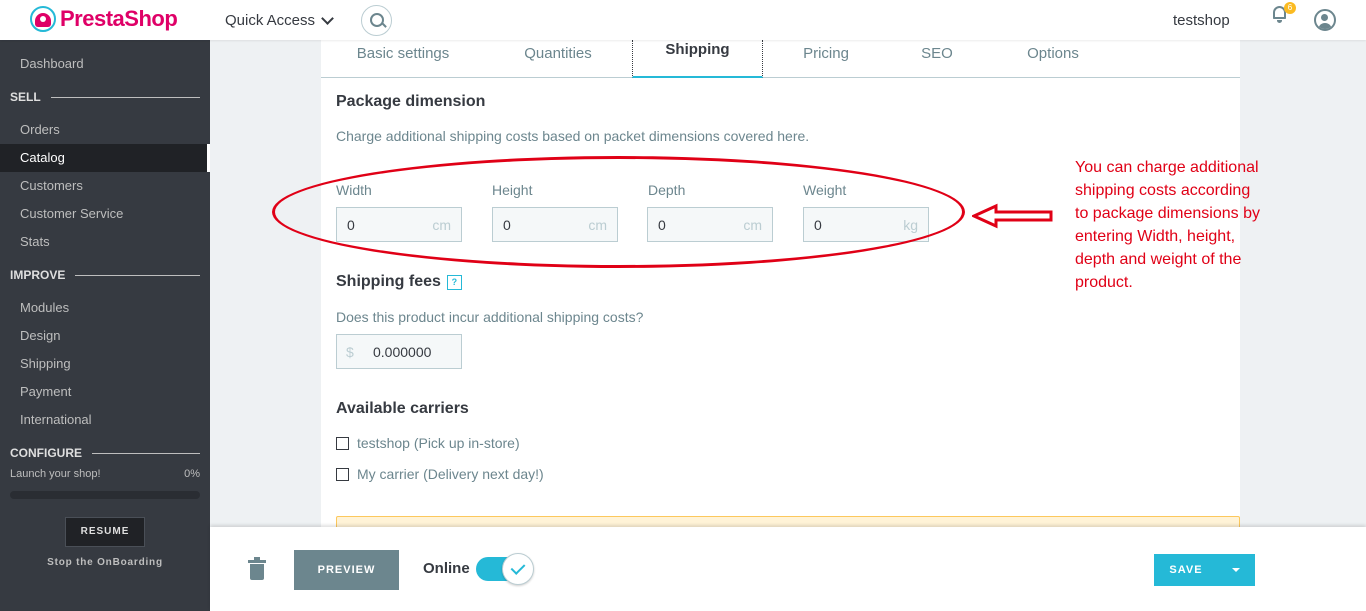 The height and width of the screenshot is (611, 1366). Describe the element at coordinates (402, 408) in the screenshot. I see `available-carriers-title: Available carriers` at that location.